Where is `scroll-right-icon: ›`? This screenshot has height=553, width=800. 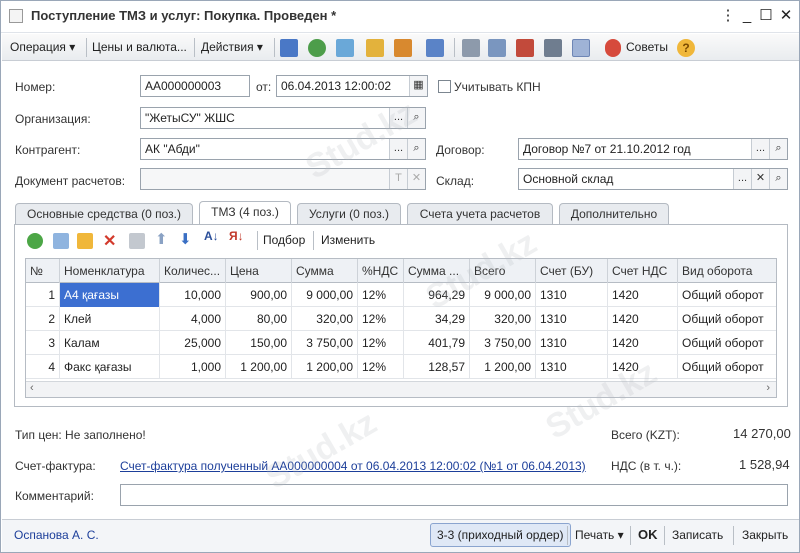 scroll-right-icon: › is located at coordinates (768, 388).